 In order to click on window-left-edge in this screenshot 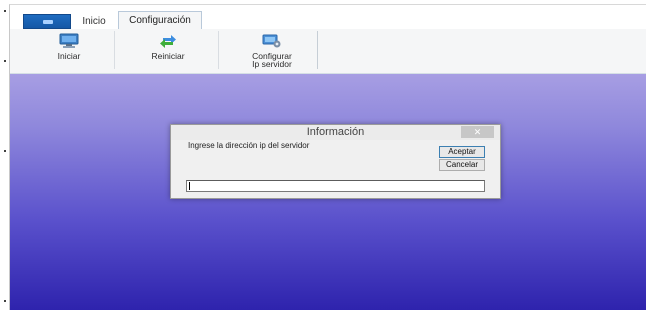, I will do `click(4, 155)`.